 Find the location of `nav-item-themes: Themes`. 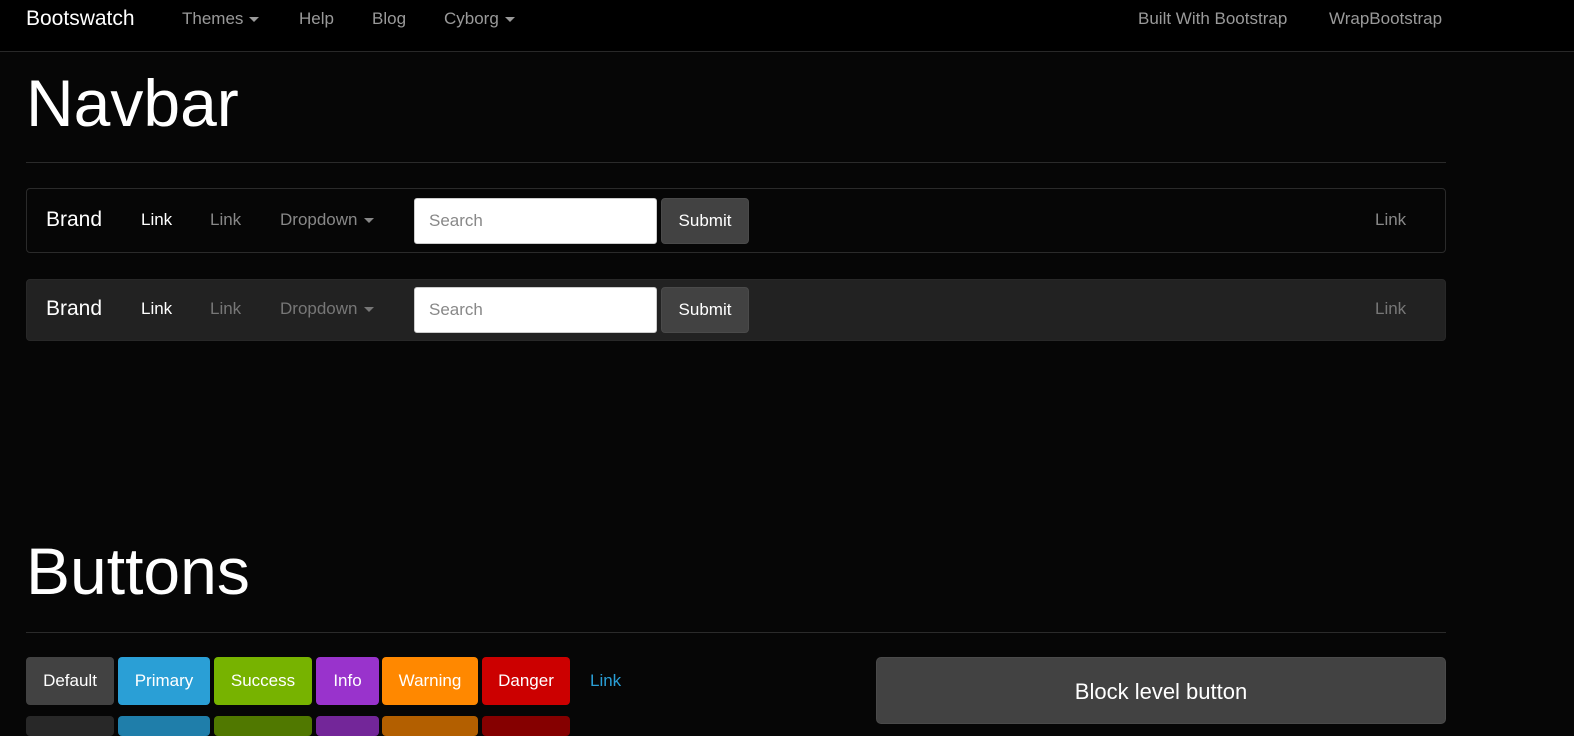

nav-item-themes: Themes is located at coordinates (221, 19).